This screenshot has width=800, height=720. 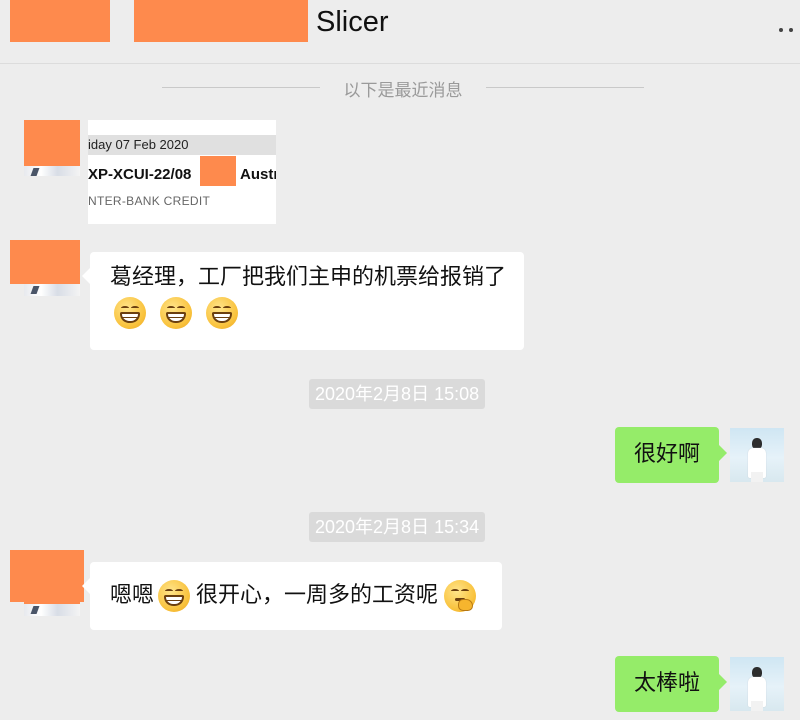 What do you see at coordinates (132, 595) in the screenshot?
I see `message-text-prefix: 嗯嗯` at bounding box center [132, 595].